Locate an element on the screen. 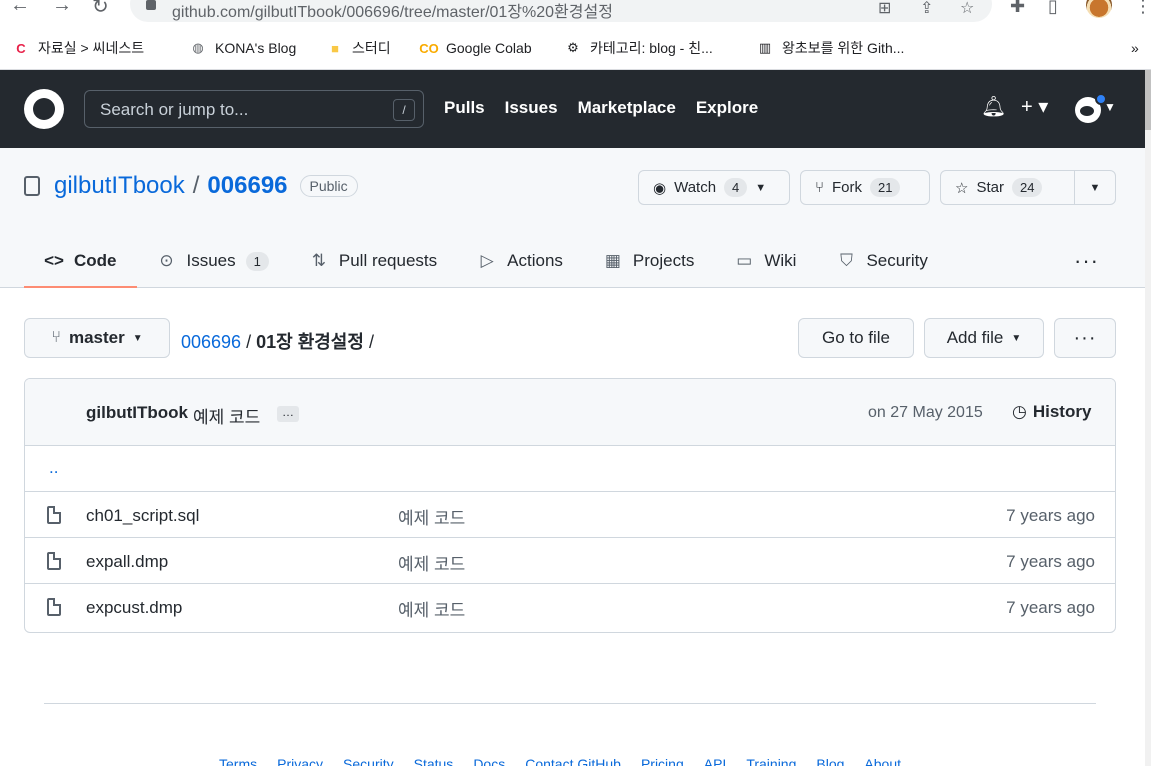 The height and width of the screenshot is (766, 1151). breadcrumb-repo-link: 006696 is located at coordinates (211, 342).